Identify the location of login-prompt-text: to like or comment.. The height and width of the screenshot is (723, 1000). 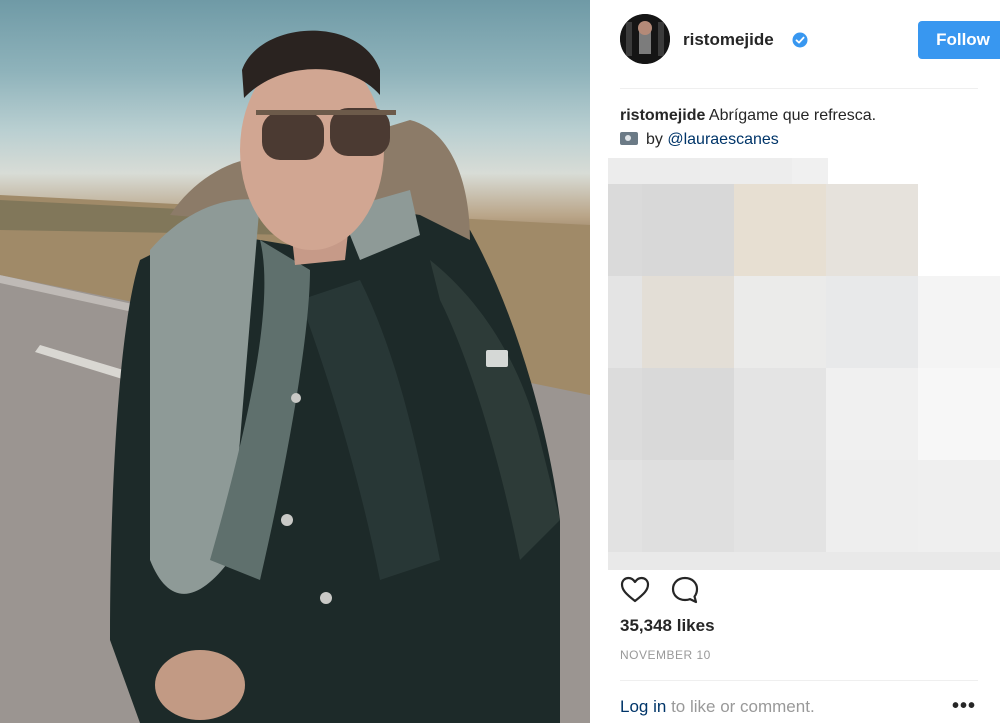
(743, 706).